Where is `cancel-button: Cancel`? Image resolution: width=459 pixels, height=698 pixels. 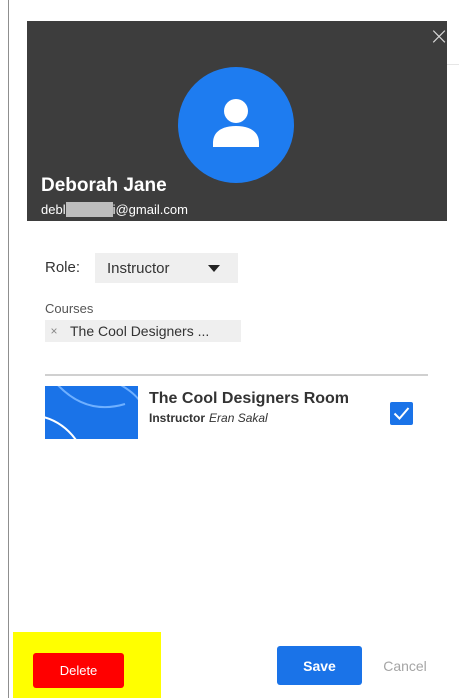 cancel-button: Cancel is located at coordinates (405, 665).